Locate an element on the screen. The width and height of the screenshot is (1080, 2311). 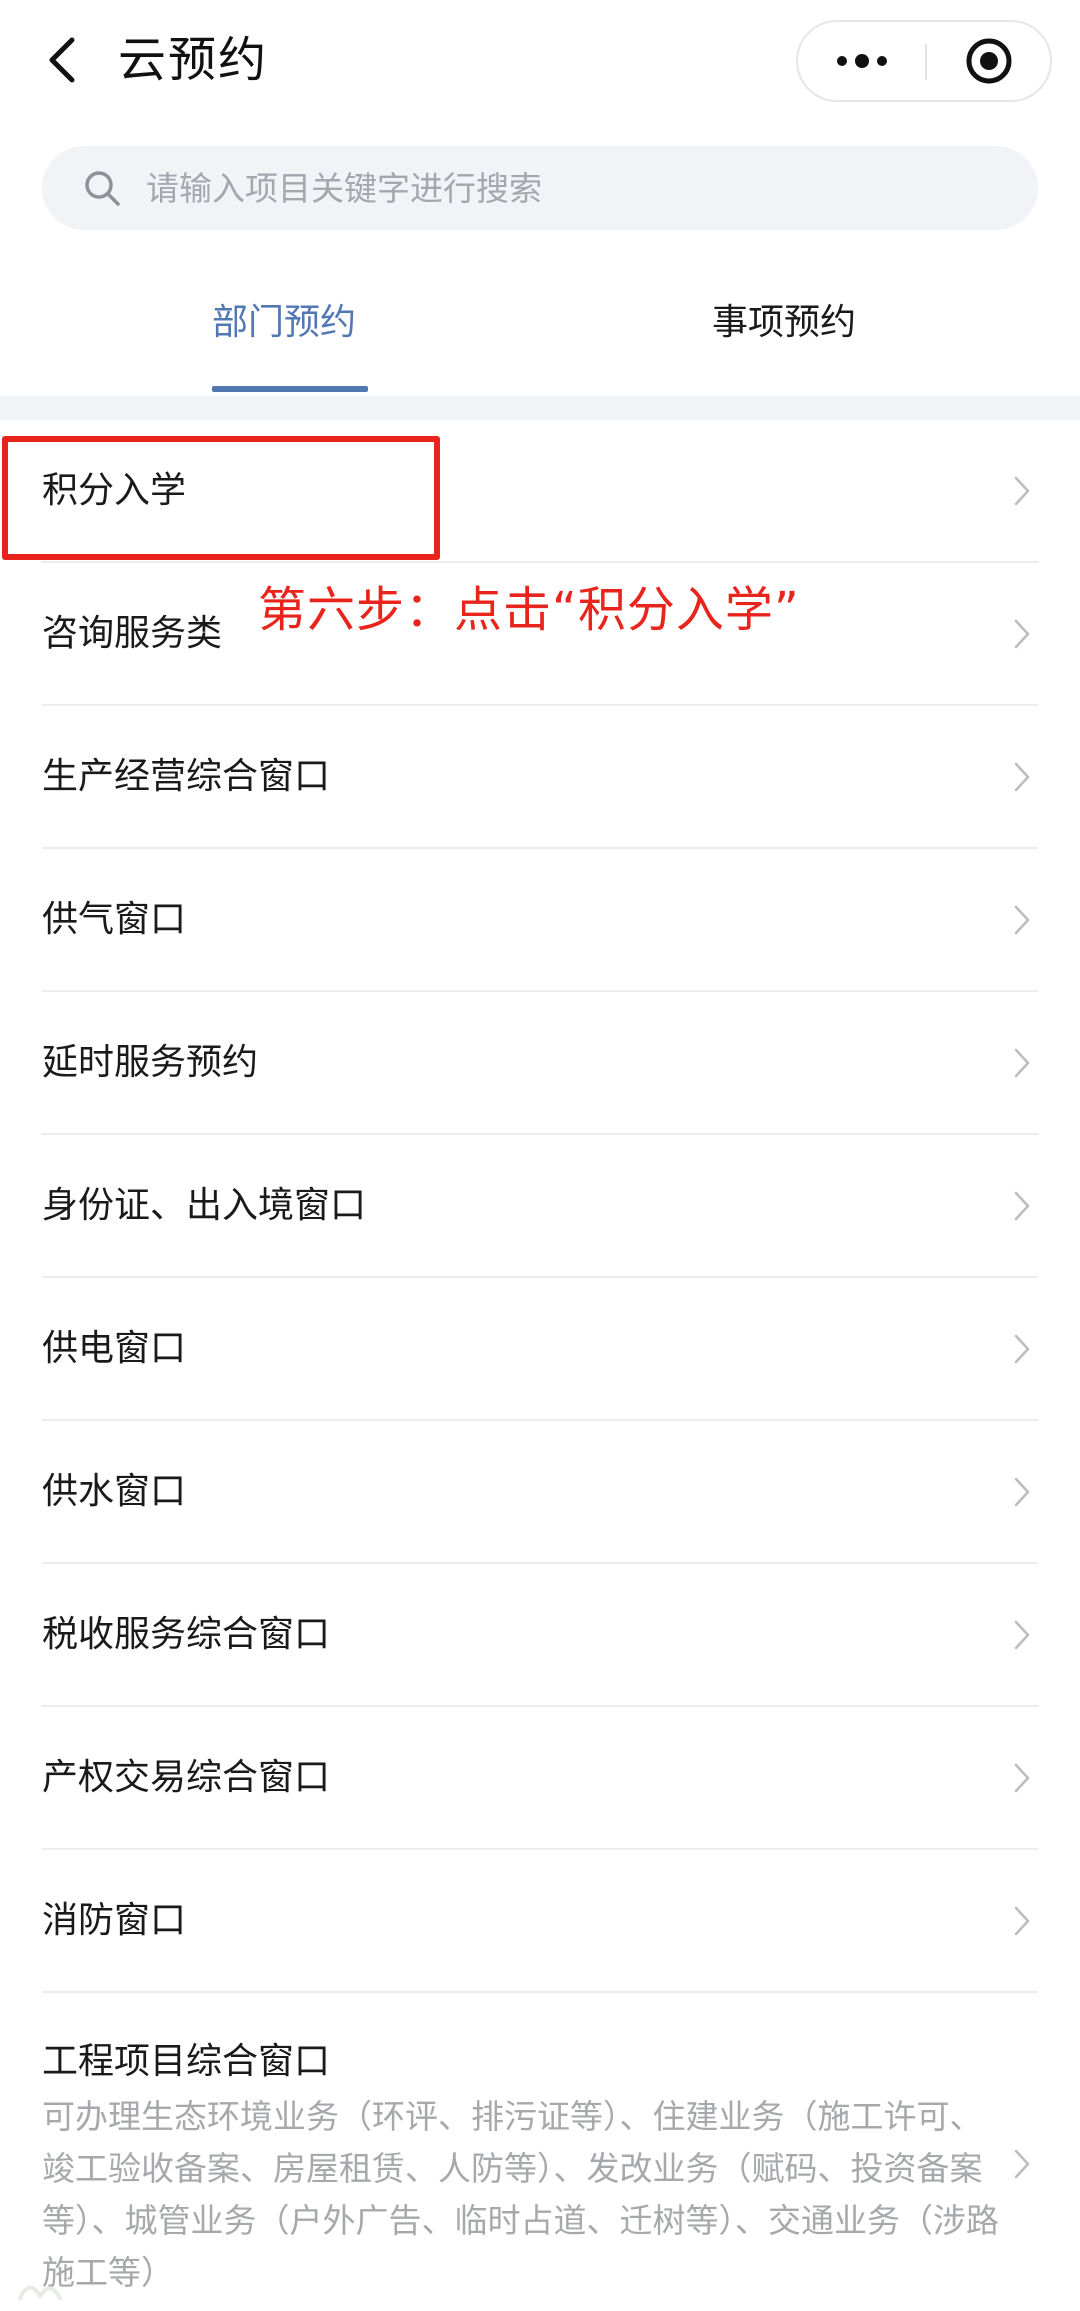
mini-program-capsule is located at coordinates (924, 61).